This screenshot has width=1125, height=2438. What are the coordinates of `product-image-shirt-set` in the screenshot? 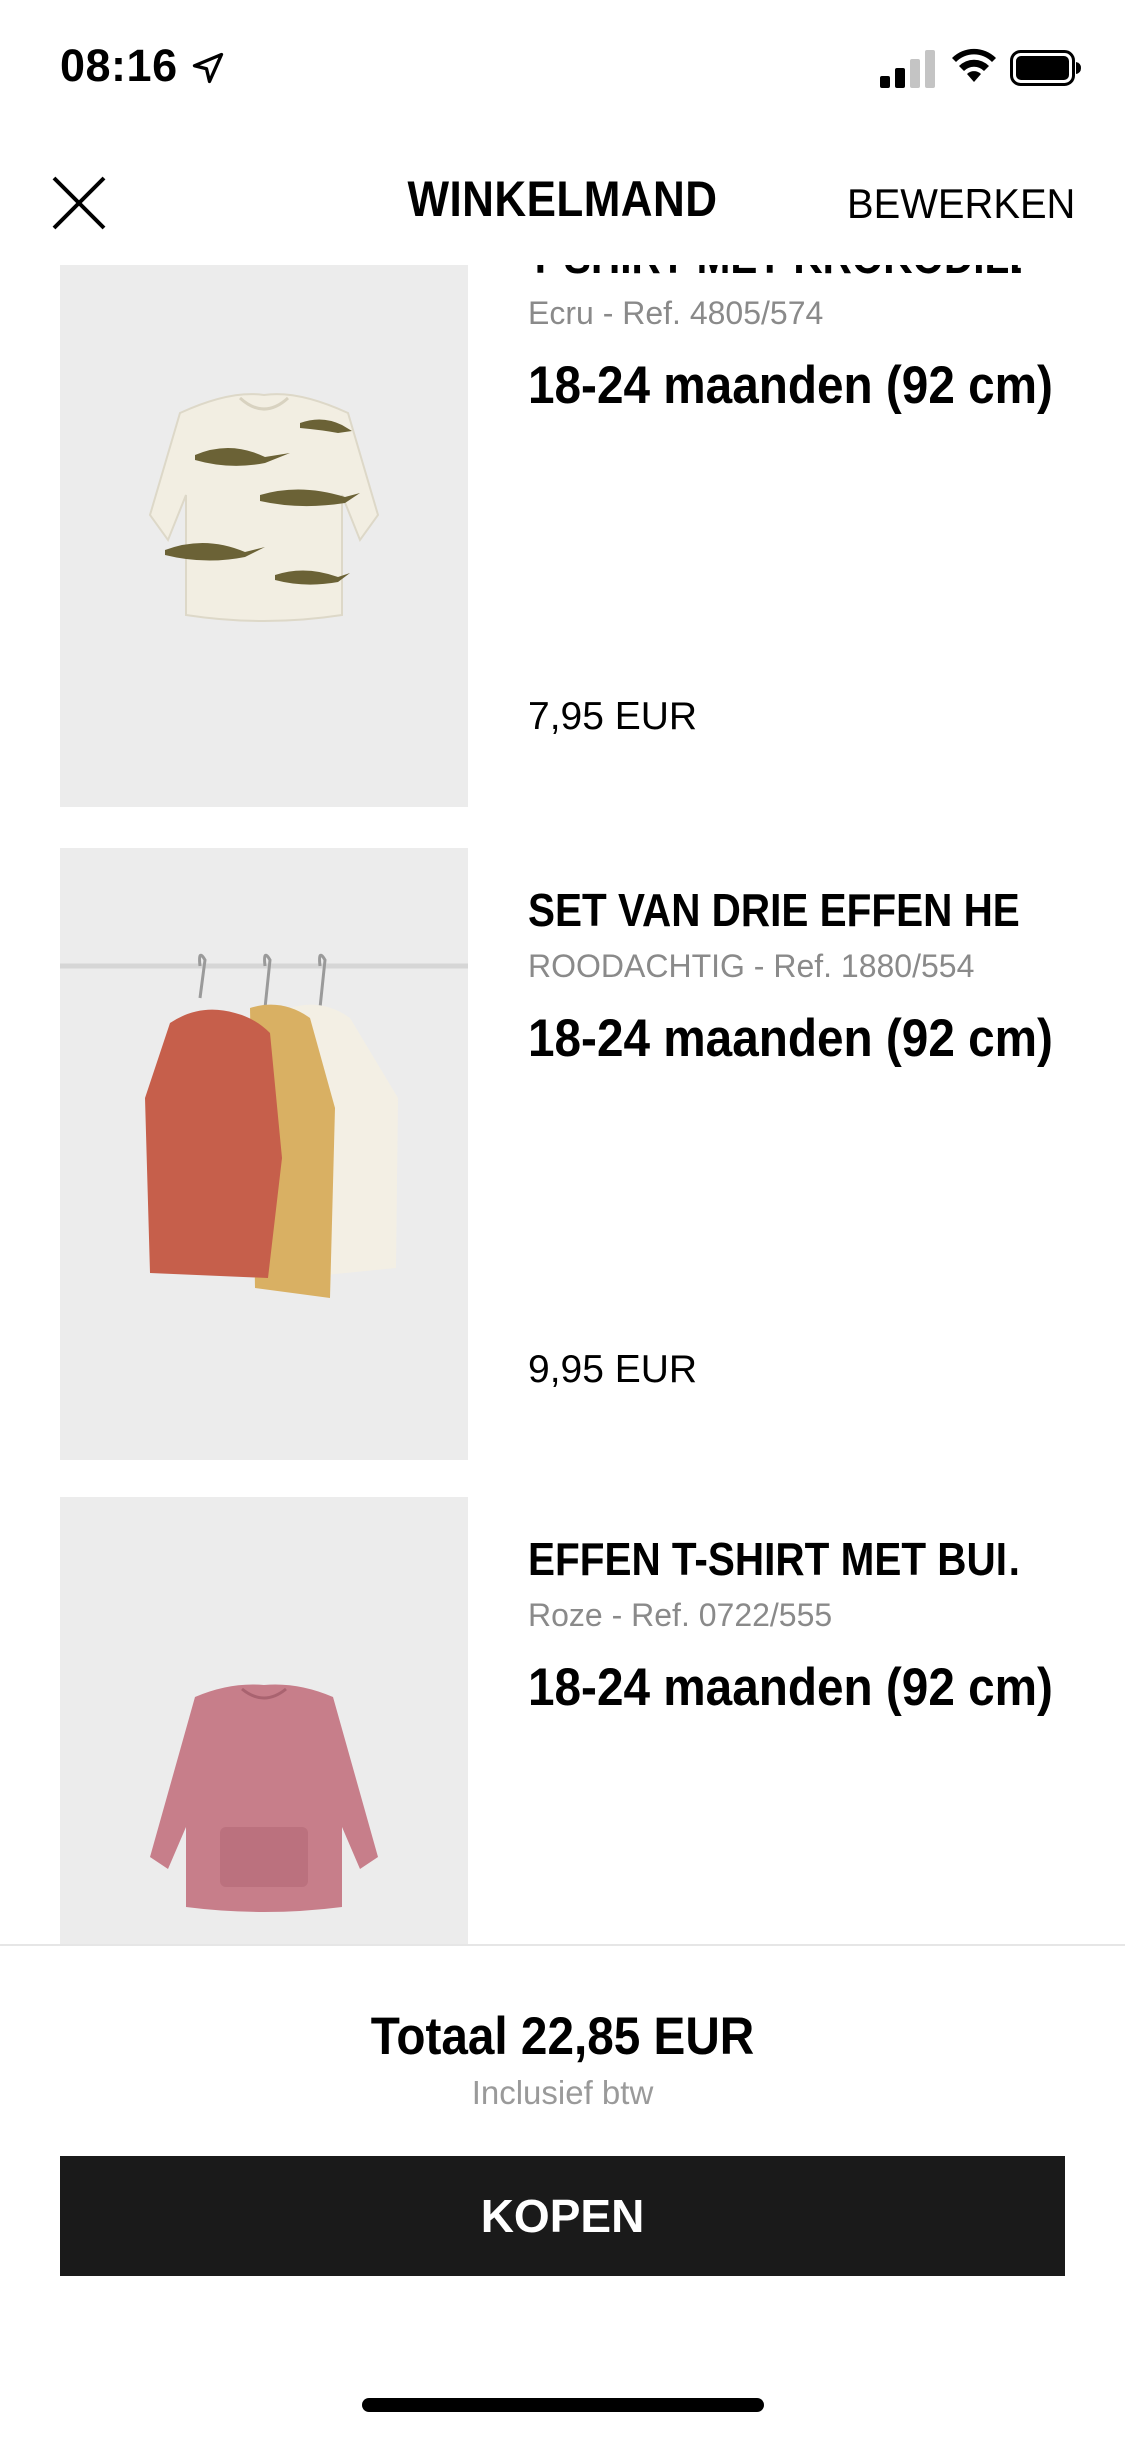 It's located at (264, 1154).